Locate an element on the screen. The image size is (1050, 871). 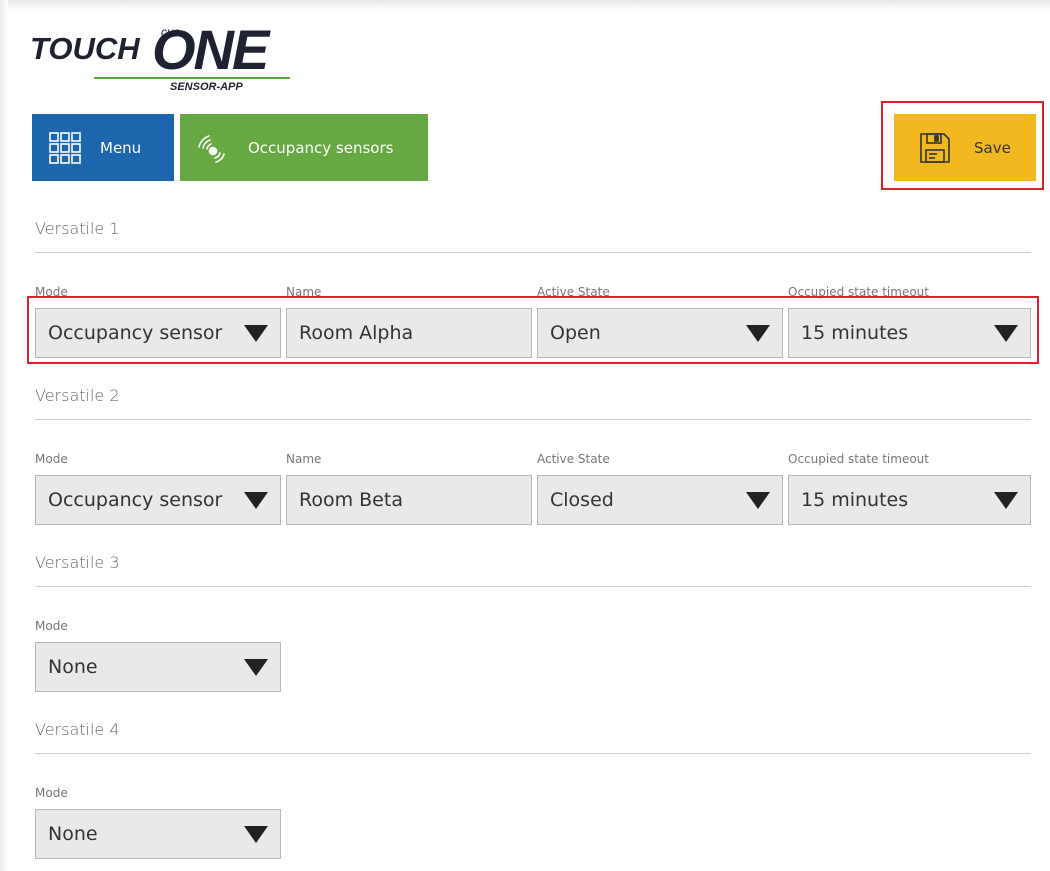
active-state-label: Active State is located at coordinates (573, 459).